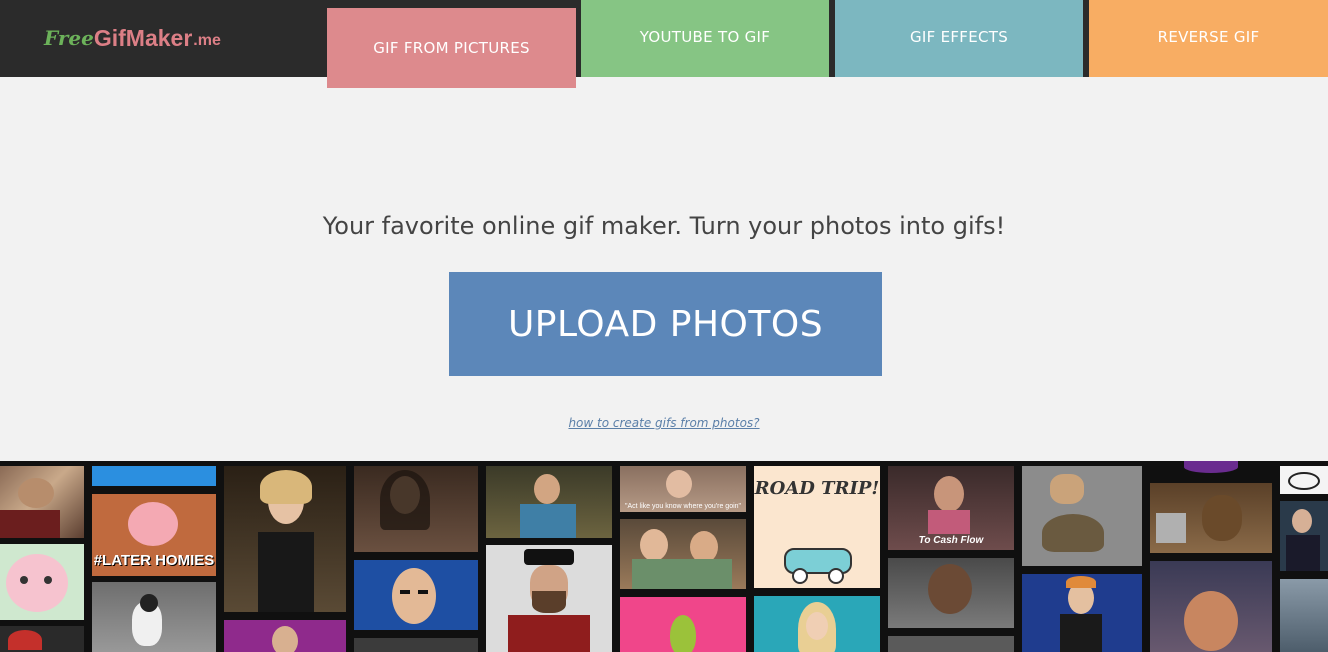 The height and width of the screenshot is (652, 1328). What do you see at coordinates (285, 636) in the screenshot?
I see `gallery-thumbnail-purple-portrait` at bounding box center [285, 636].